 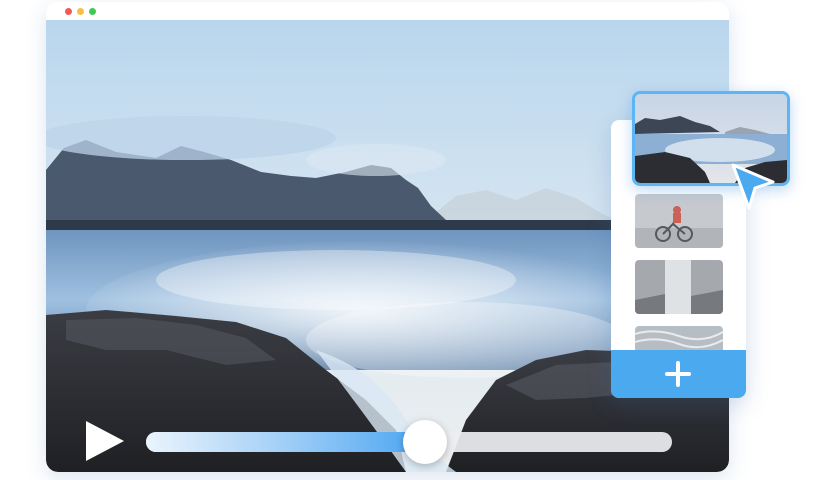 I want to click on play-icon, so click(x=105, y=441).